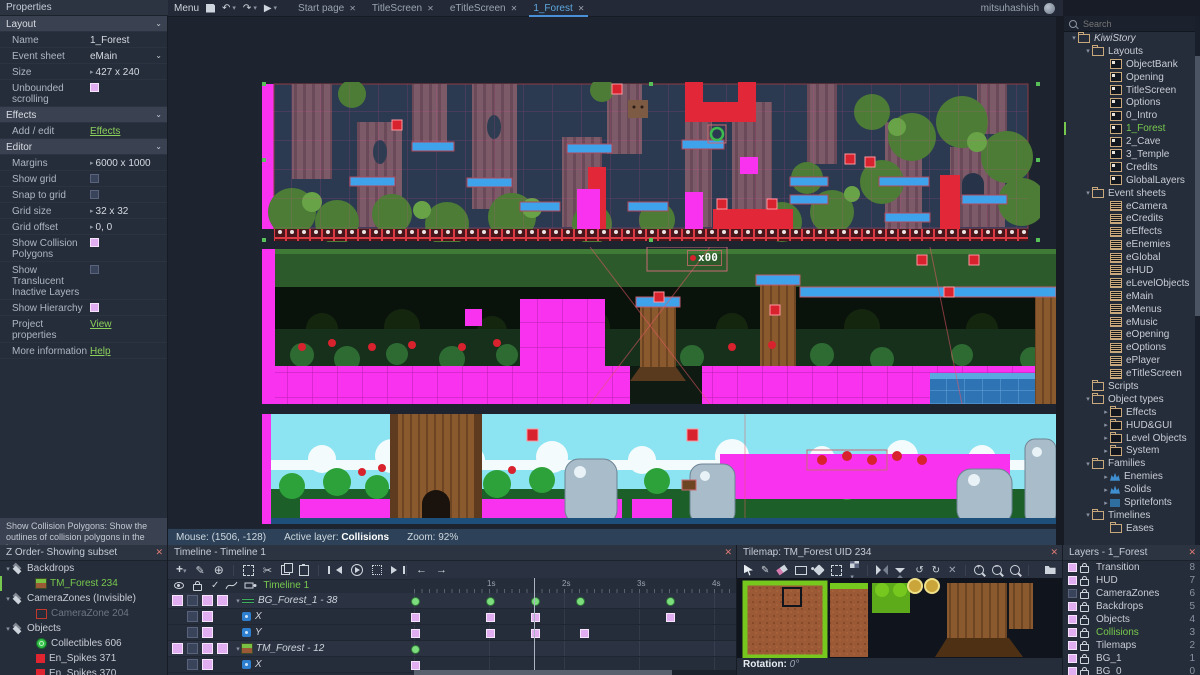 The width and height of the screenshot is (1200, 675). What do you see at coordinates (104, 227) in the screenshot?
I see `property-value: 0, 0` at bounding box center [104, 227].